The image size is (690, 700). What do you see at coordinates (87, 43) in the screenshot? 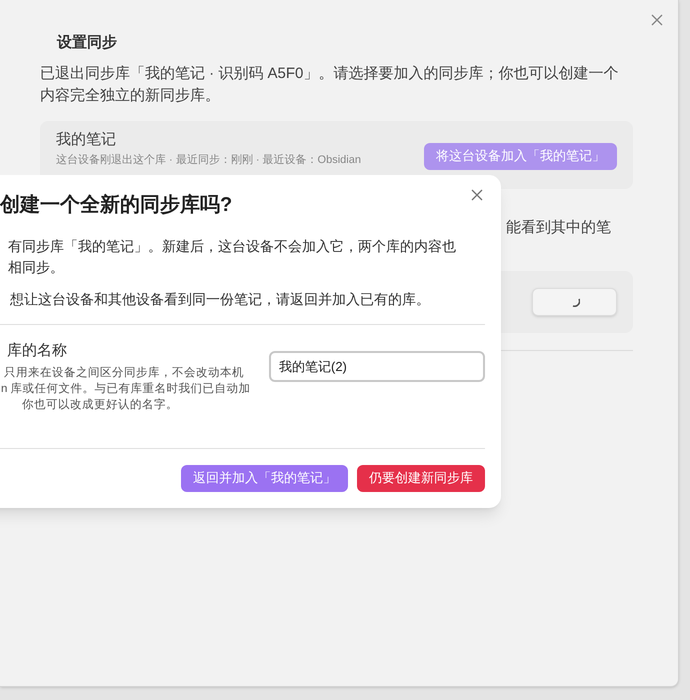
I see `panel-title: 设置同步` at bounding box center [87, 43].